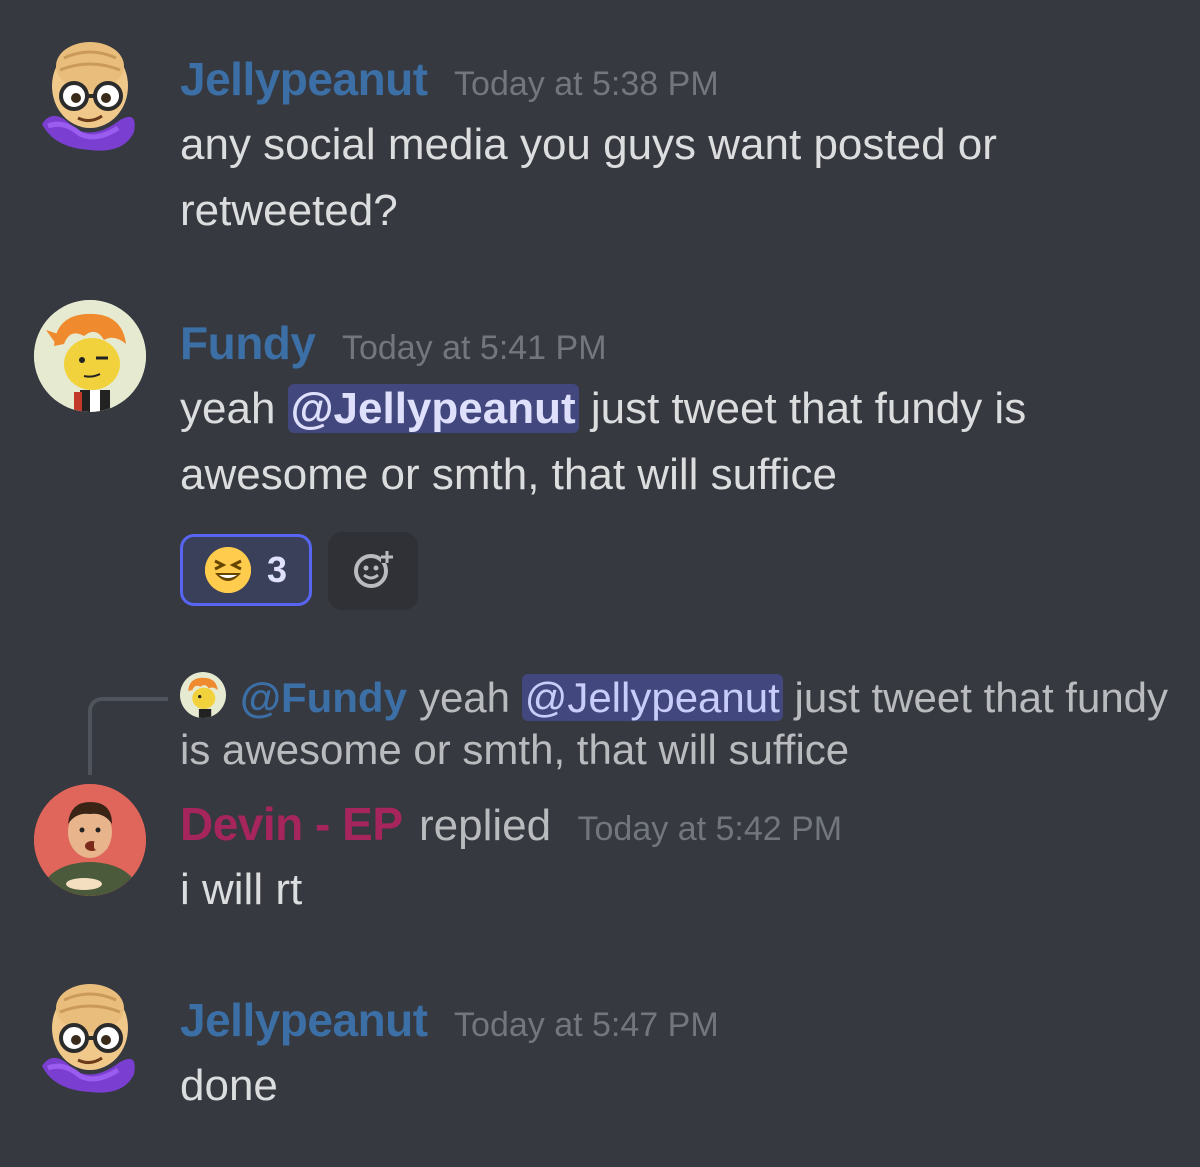 The height and width of the screenshot is (1167, 1200). I want to click on reaction-count: 3, so click(277, 569).